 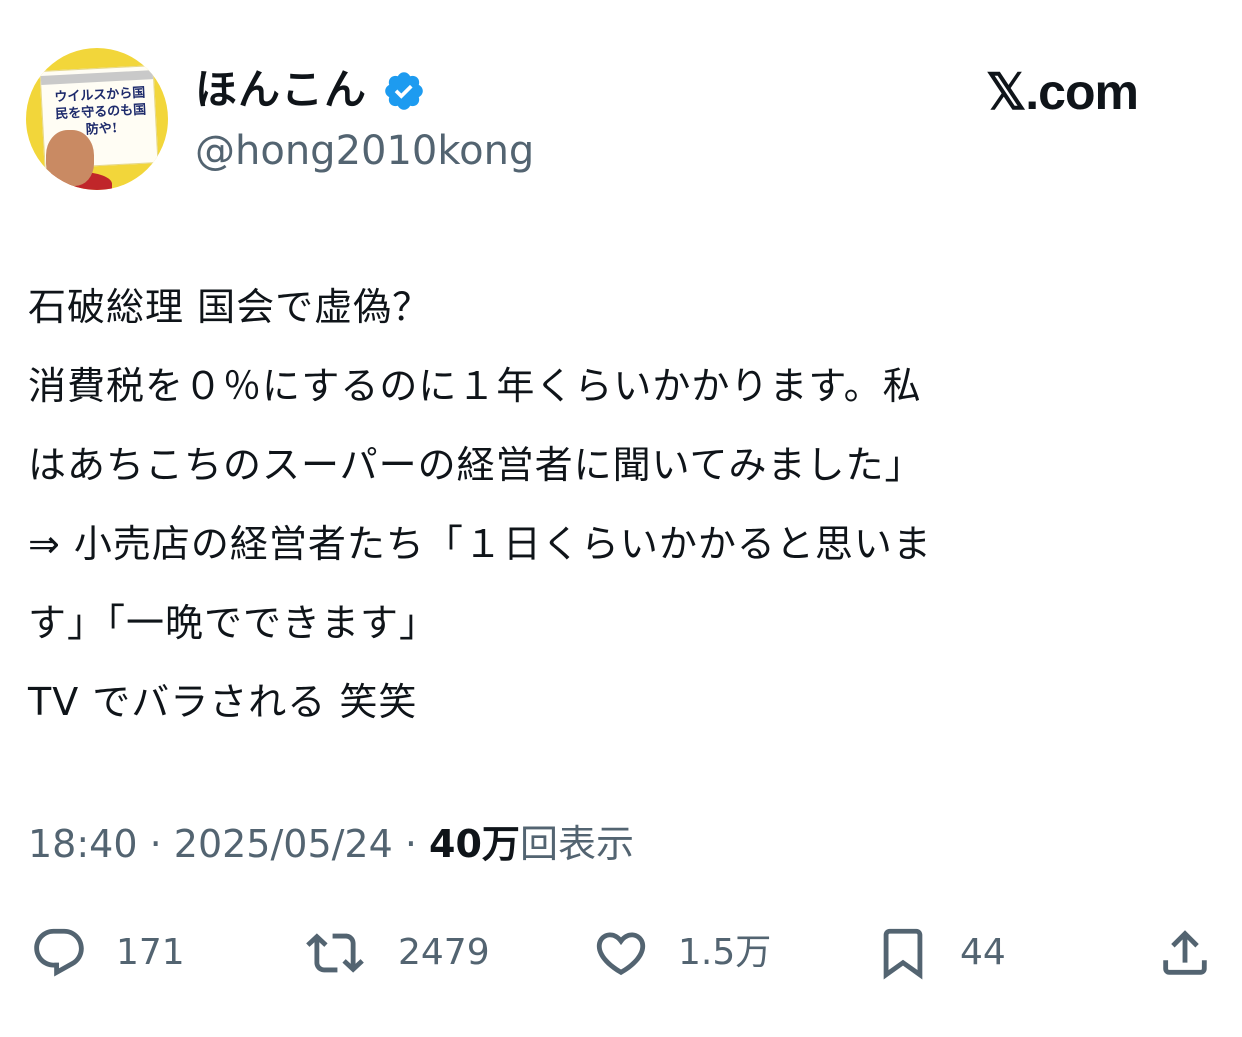 What do you see at coordinates (70, 158) in the screenshot?
I see `avatar-face` at bounding box center [70, 158].